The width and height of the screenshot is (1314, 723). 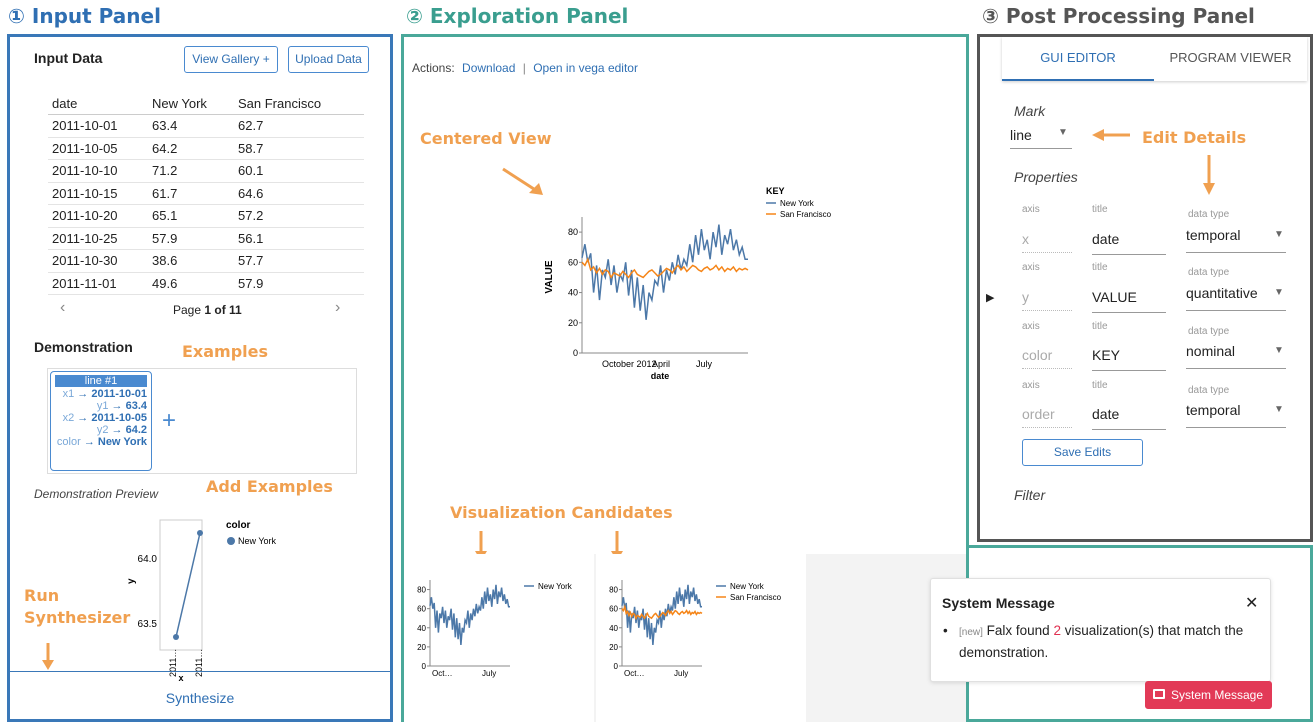 I want to click on table-cell: 2011-10-05, so click(x=98, y=148).